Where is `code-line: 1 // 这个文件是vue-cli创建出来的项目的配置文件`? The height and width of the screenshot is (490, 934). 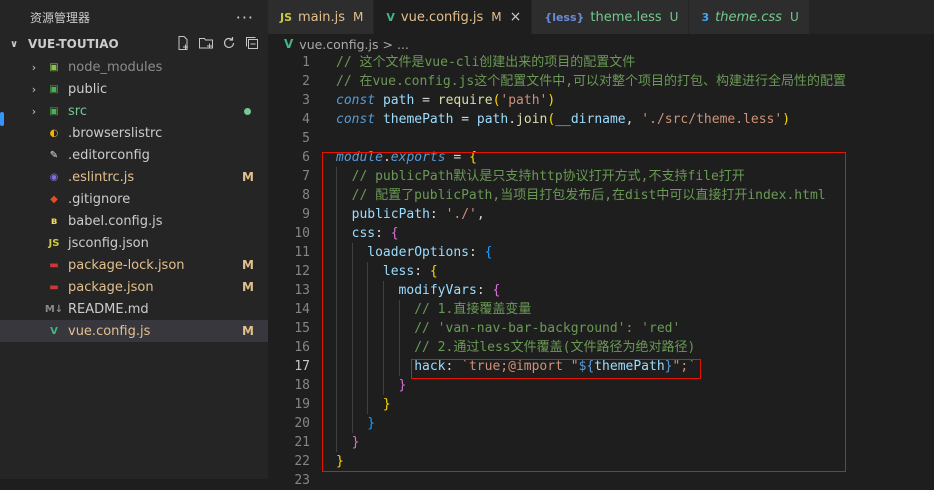
code-line: 1 // 这个文件是vue-cli创建出来的项目的配置文件 is located at coordinates (601, 62).